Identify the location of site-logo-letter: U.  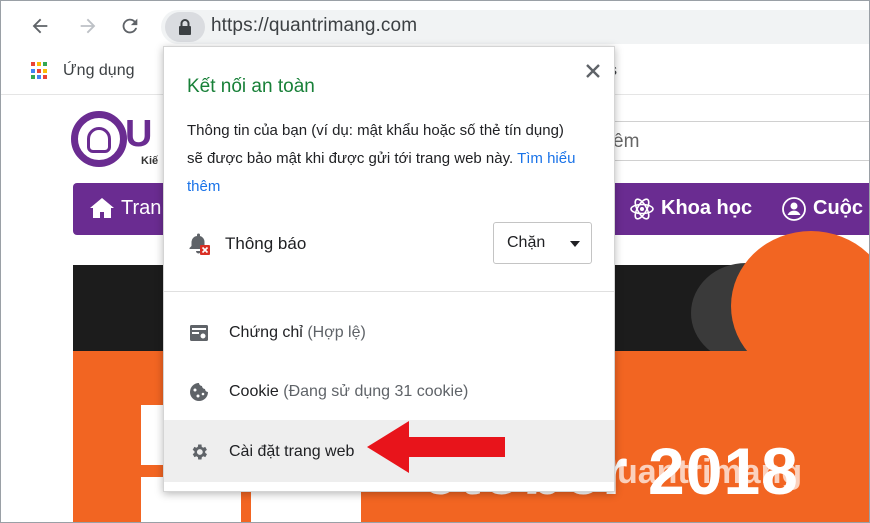
(138, 134).